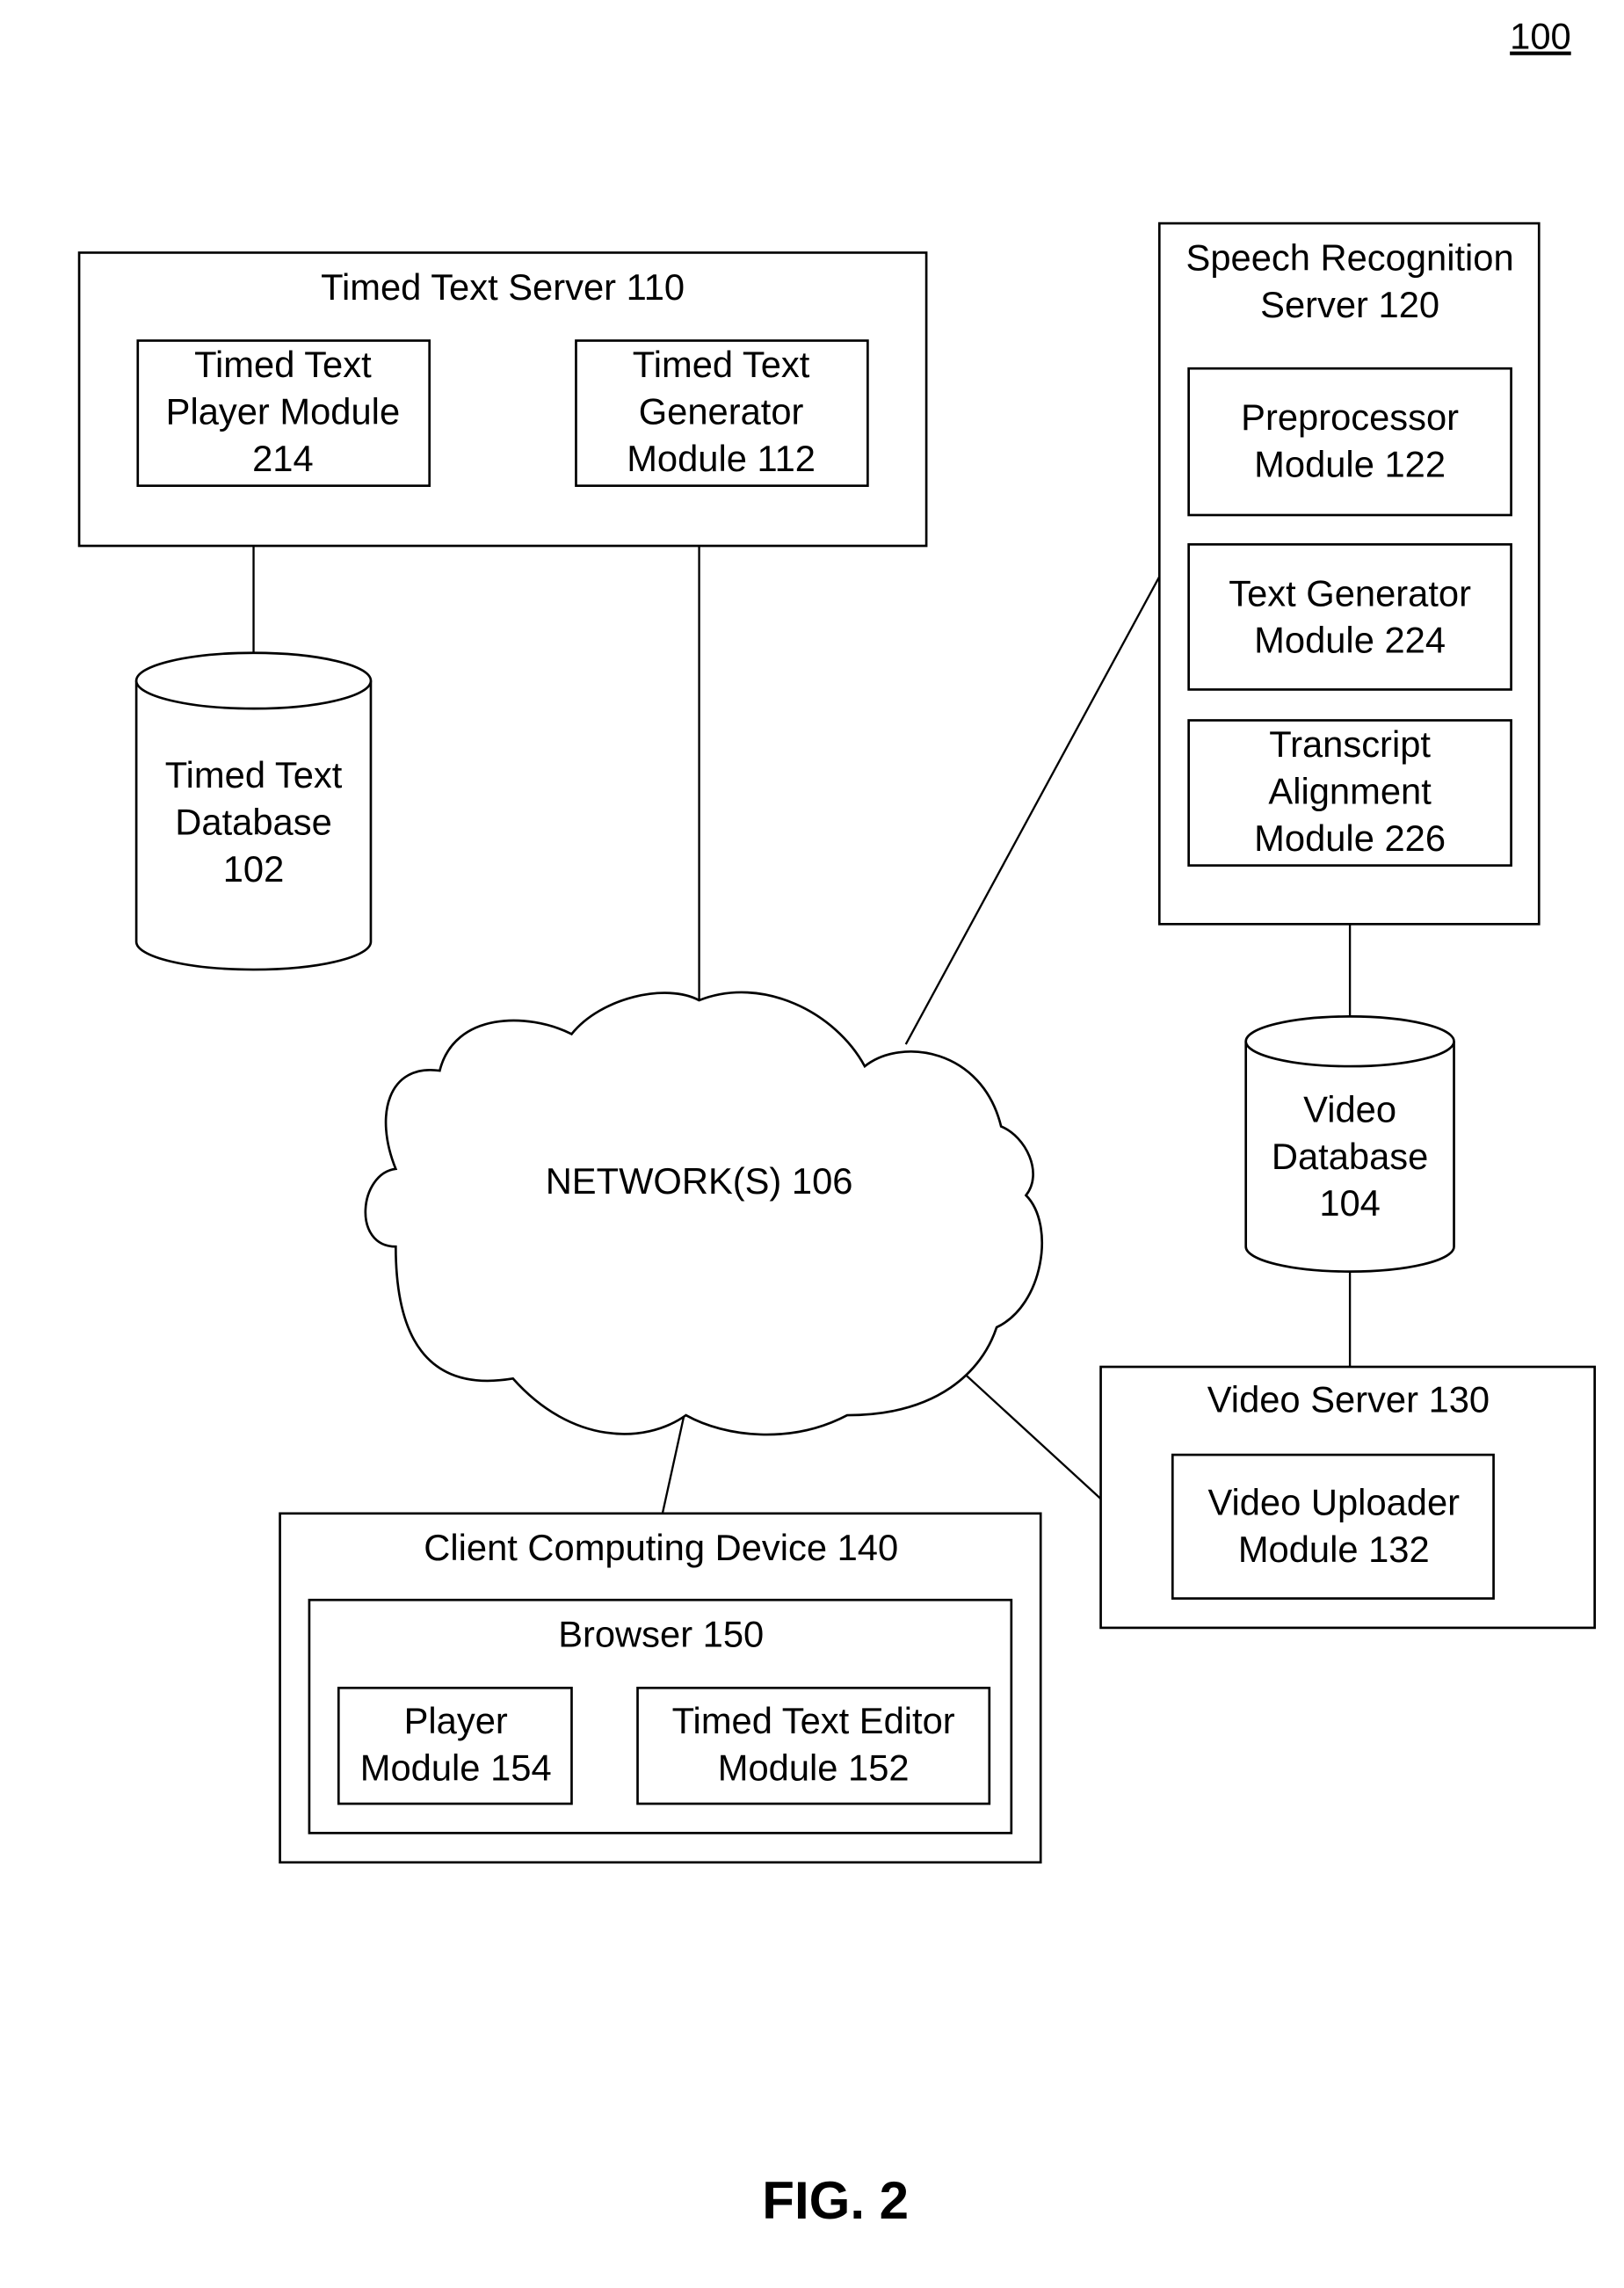  I want to click on module-label-line: Module 122, so click(1350, 465).